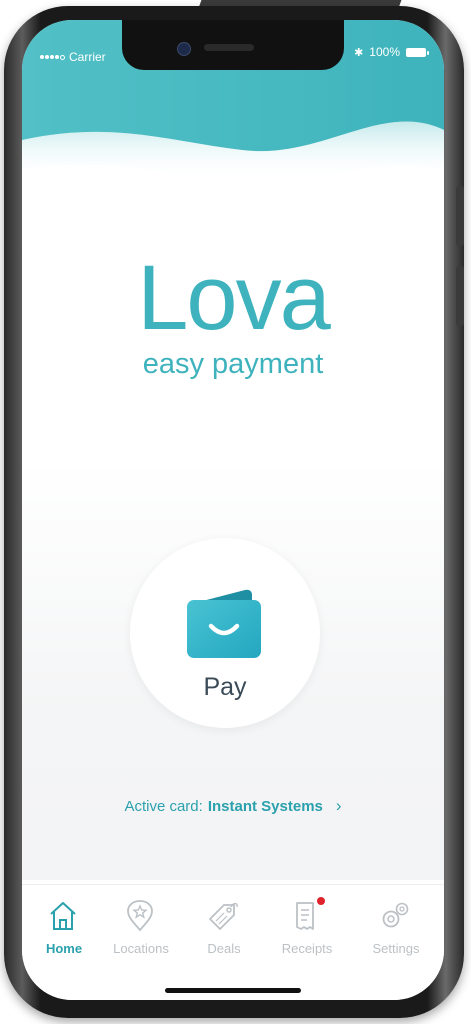 The image size is (471, 1024). What do you see at coordinates (307, 935) in the screenshot?
I see `tab-receipts: Receipts` at bounding box center [307, 935].